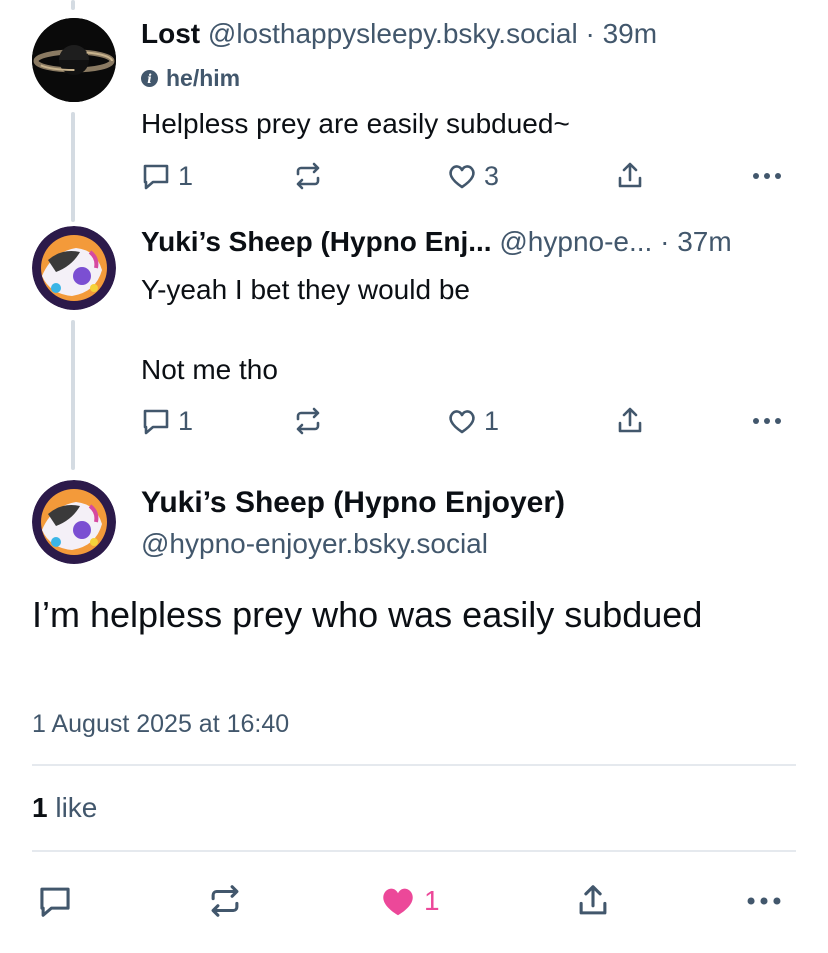  I want to click on liked-heart-icon, so click(398, 902).